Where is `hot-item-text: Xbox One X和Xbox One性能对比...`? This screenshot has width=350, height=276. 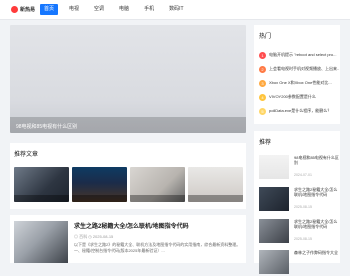
hot-item-text: Xbox One X和Xbox One性能对比... is located at coordinates (304, 83).